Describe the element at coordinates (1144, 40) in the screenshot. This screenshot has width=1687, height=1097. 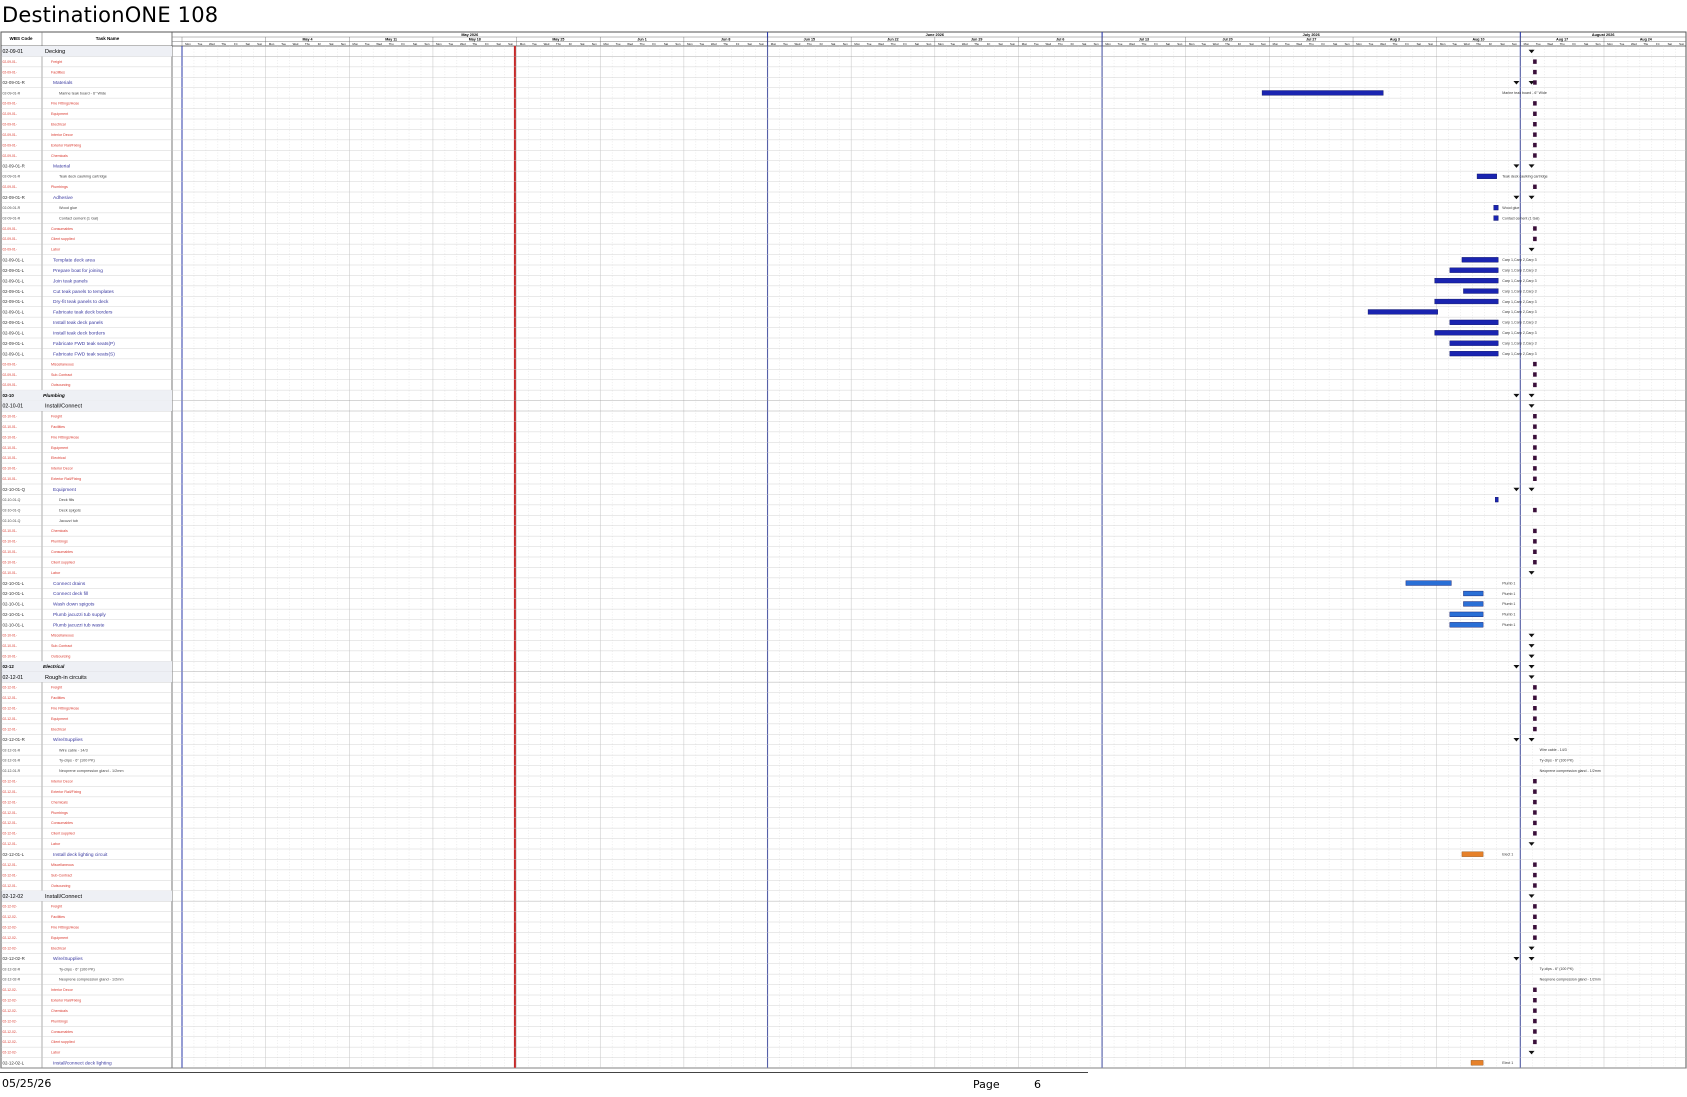
I see `week-label: Jul 13` at that location.